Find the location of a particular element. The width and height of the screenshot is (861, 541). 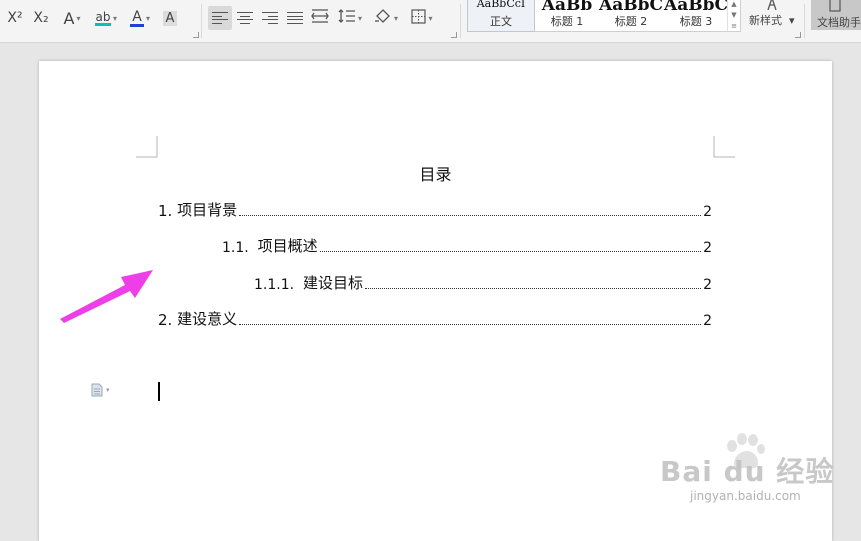

style-heading-3: AaBbC 标题 3 is located at coordinates (696, 15).